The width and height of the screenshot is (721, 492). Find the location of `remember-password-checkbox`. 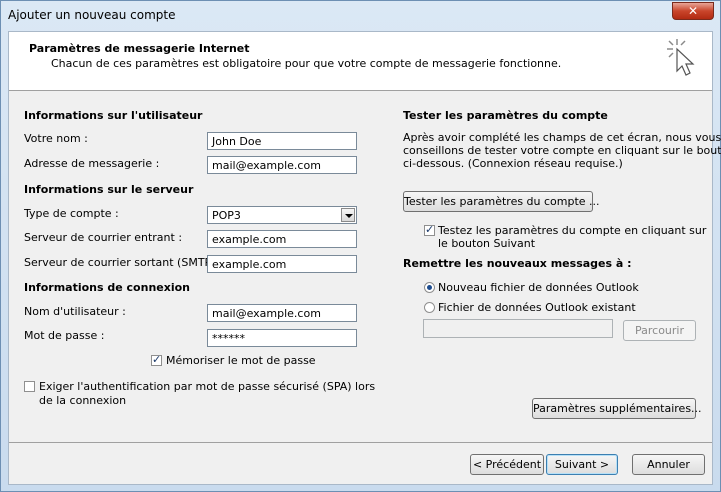

remember-password-checkbox is located at coordinates (156, 359).